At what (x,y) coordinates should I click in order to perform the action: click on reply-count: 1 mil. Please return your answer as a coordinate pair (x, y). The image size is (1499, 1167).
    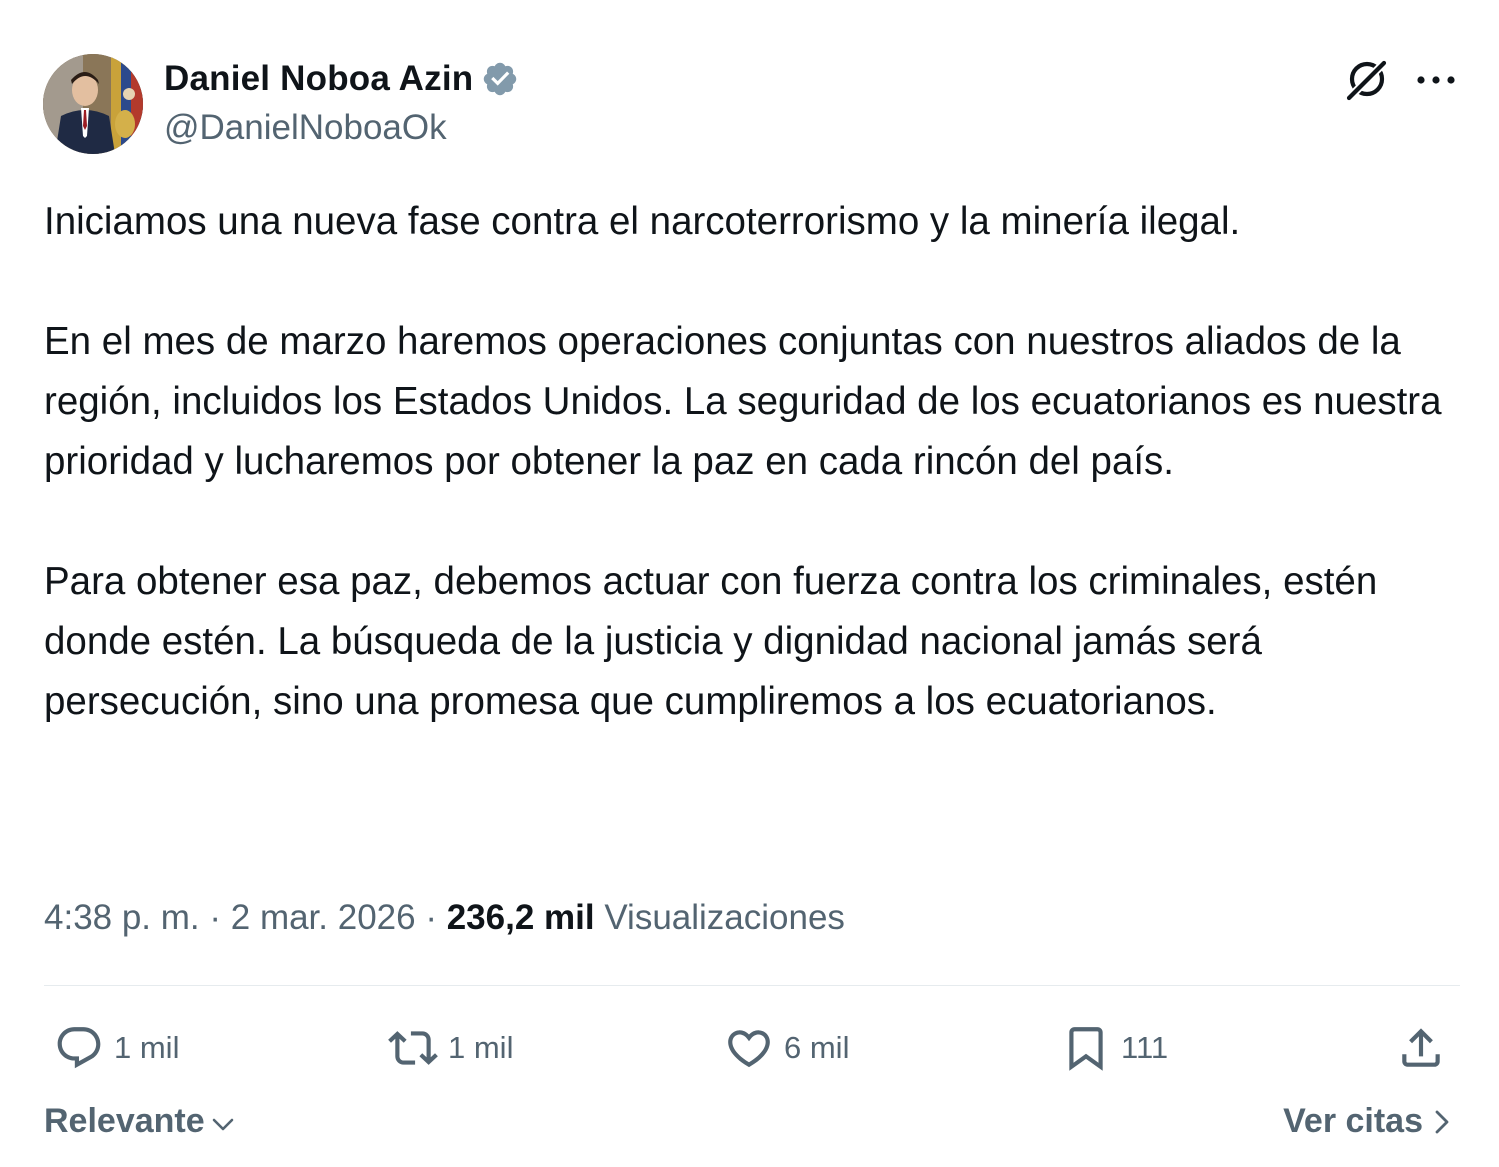
    Looking at the image, I should click on (147, 1047).